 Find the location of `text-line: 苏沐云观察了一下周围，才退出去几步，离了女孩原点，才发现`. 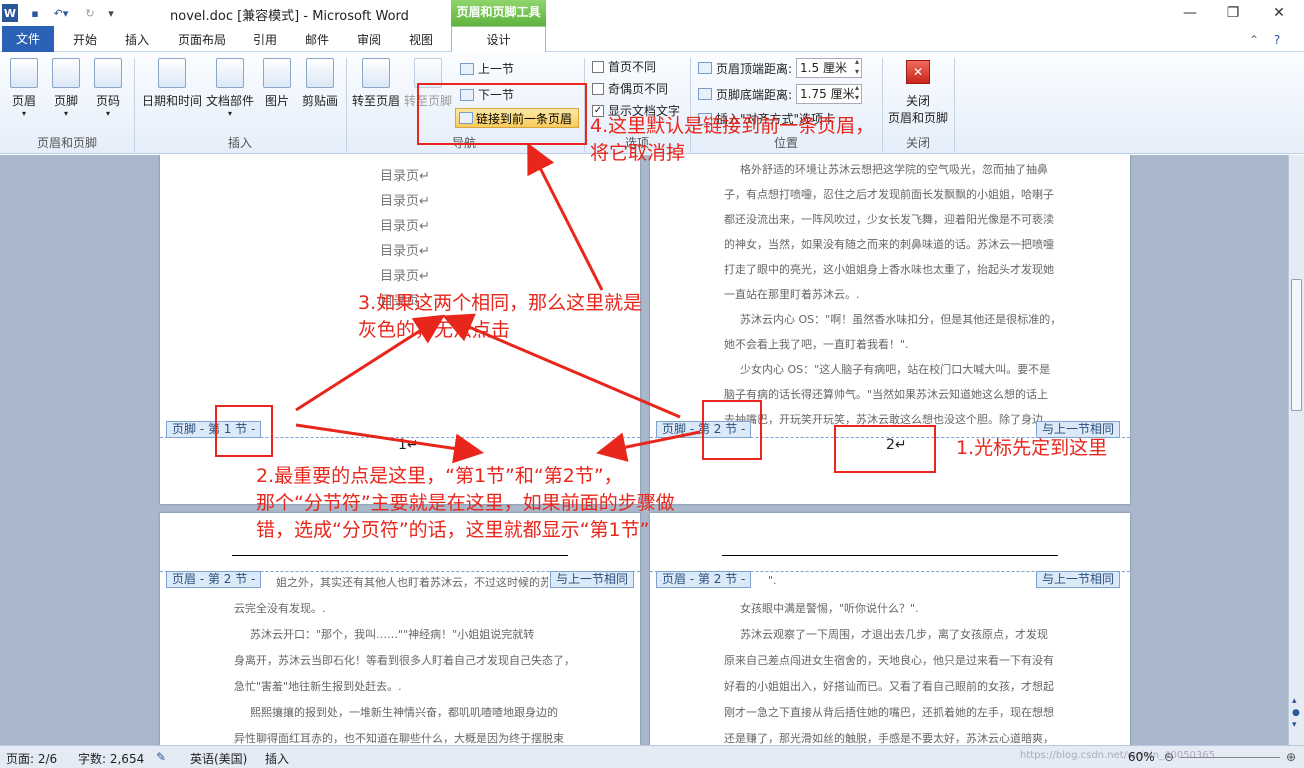

text-line: 苏沐云观察了一下周围，才退出去几步，离了女孩原点，才发现 is located at coordinates (894, 634).